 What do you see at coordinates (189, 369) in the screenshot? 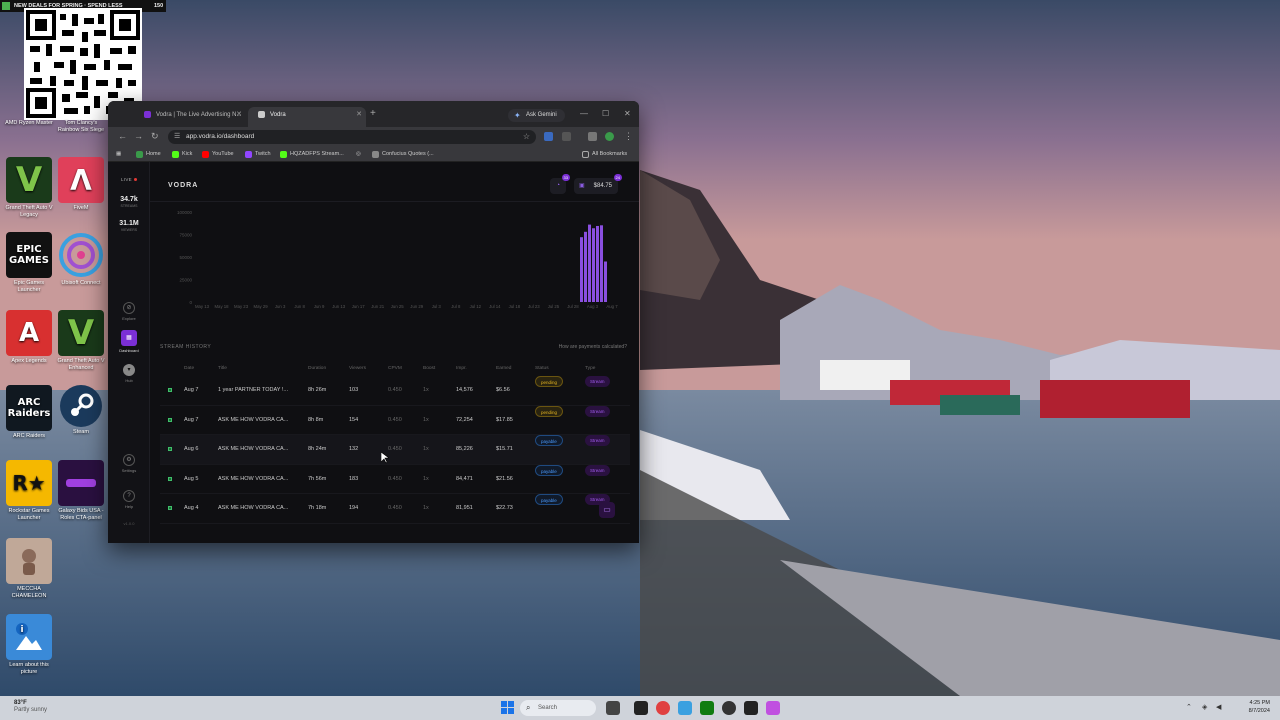
I see `col-date: Date` at bounding box center [189, 369].